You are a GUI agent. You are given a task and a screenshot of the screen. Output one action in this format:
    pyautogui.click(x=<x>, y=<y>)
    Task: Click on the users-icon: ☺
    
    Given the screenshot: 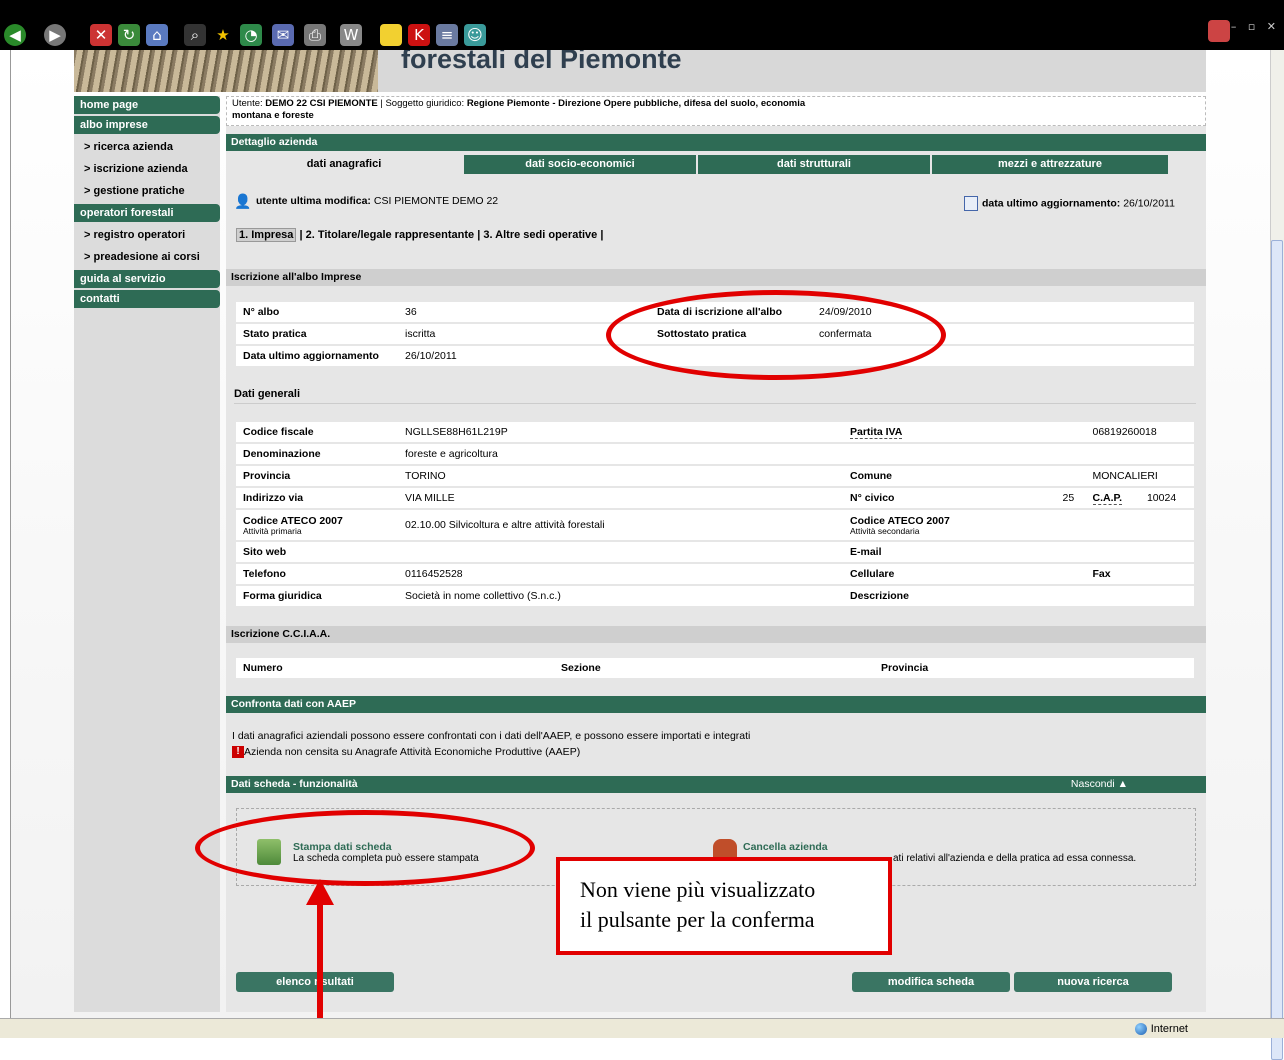 What is the action you would take?
    pyautogui.click(x=475, y=35)
    